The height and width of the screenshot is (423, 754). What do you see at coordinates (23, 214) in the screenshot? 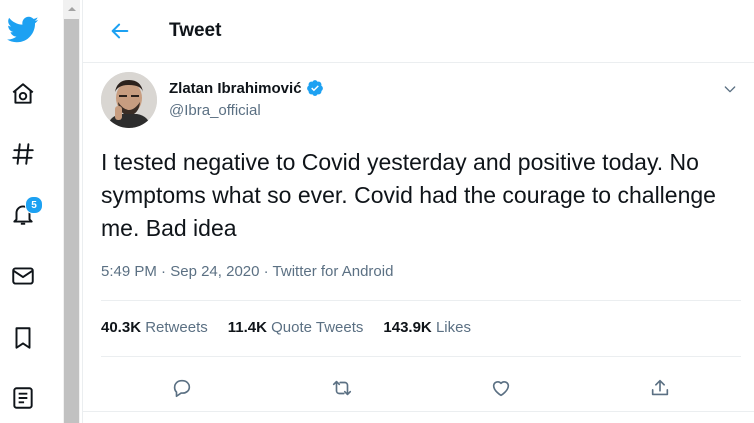
I see `nav-notifications: 5` at bounding box center [23, 214].